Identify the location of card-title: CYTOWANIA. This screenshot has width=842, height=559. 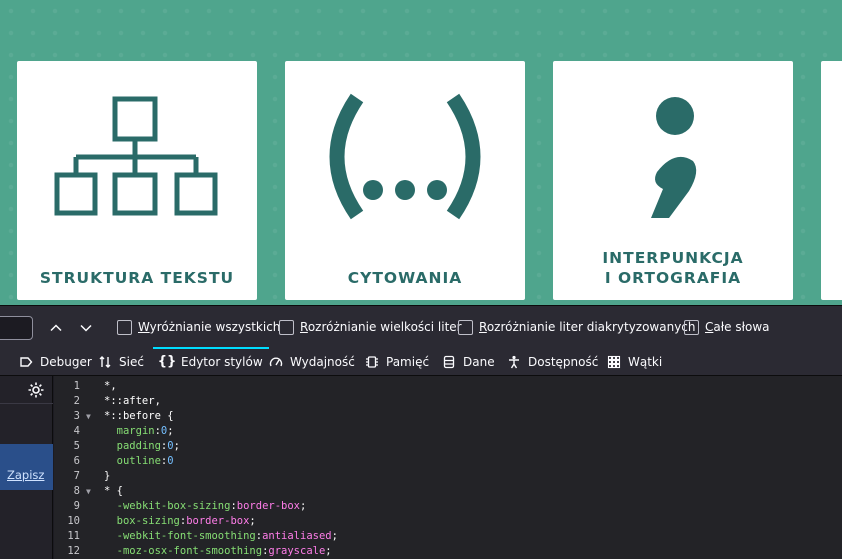
(405, 278).